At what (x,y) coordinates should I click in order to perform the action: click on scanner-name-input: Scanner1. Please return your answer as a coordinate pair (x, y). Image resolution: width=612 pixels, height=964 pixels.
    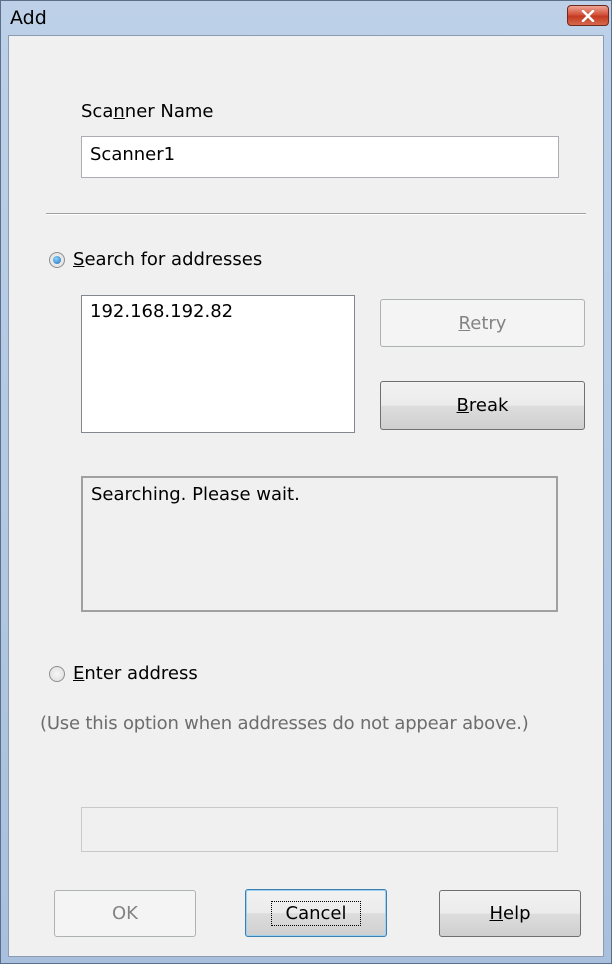
    Looking at the image, I should click on (320, 157).